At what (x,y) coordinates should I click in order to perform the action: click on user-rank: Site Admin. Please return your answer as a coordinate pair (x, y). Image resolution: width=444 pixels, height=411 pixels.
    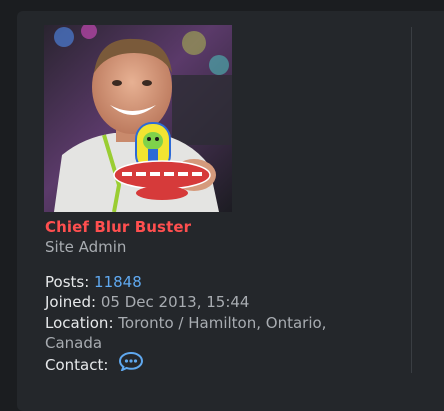
    Looking at the image, I should click on (86, 247).